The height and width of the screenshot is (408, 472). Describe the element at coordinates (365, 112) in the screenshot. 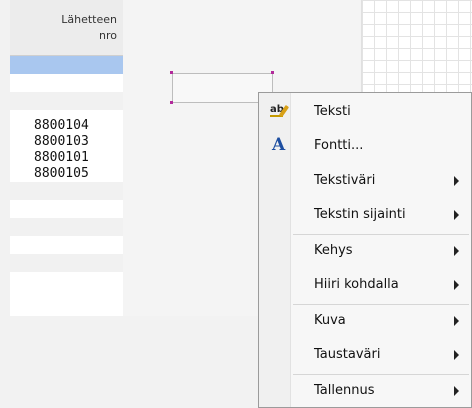

I see `menu-item-teksti: ab Teksti` at that location.